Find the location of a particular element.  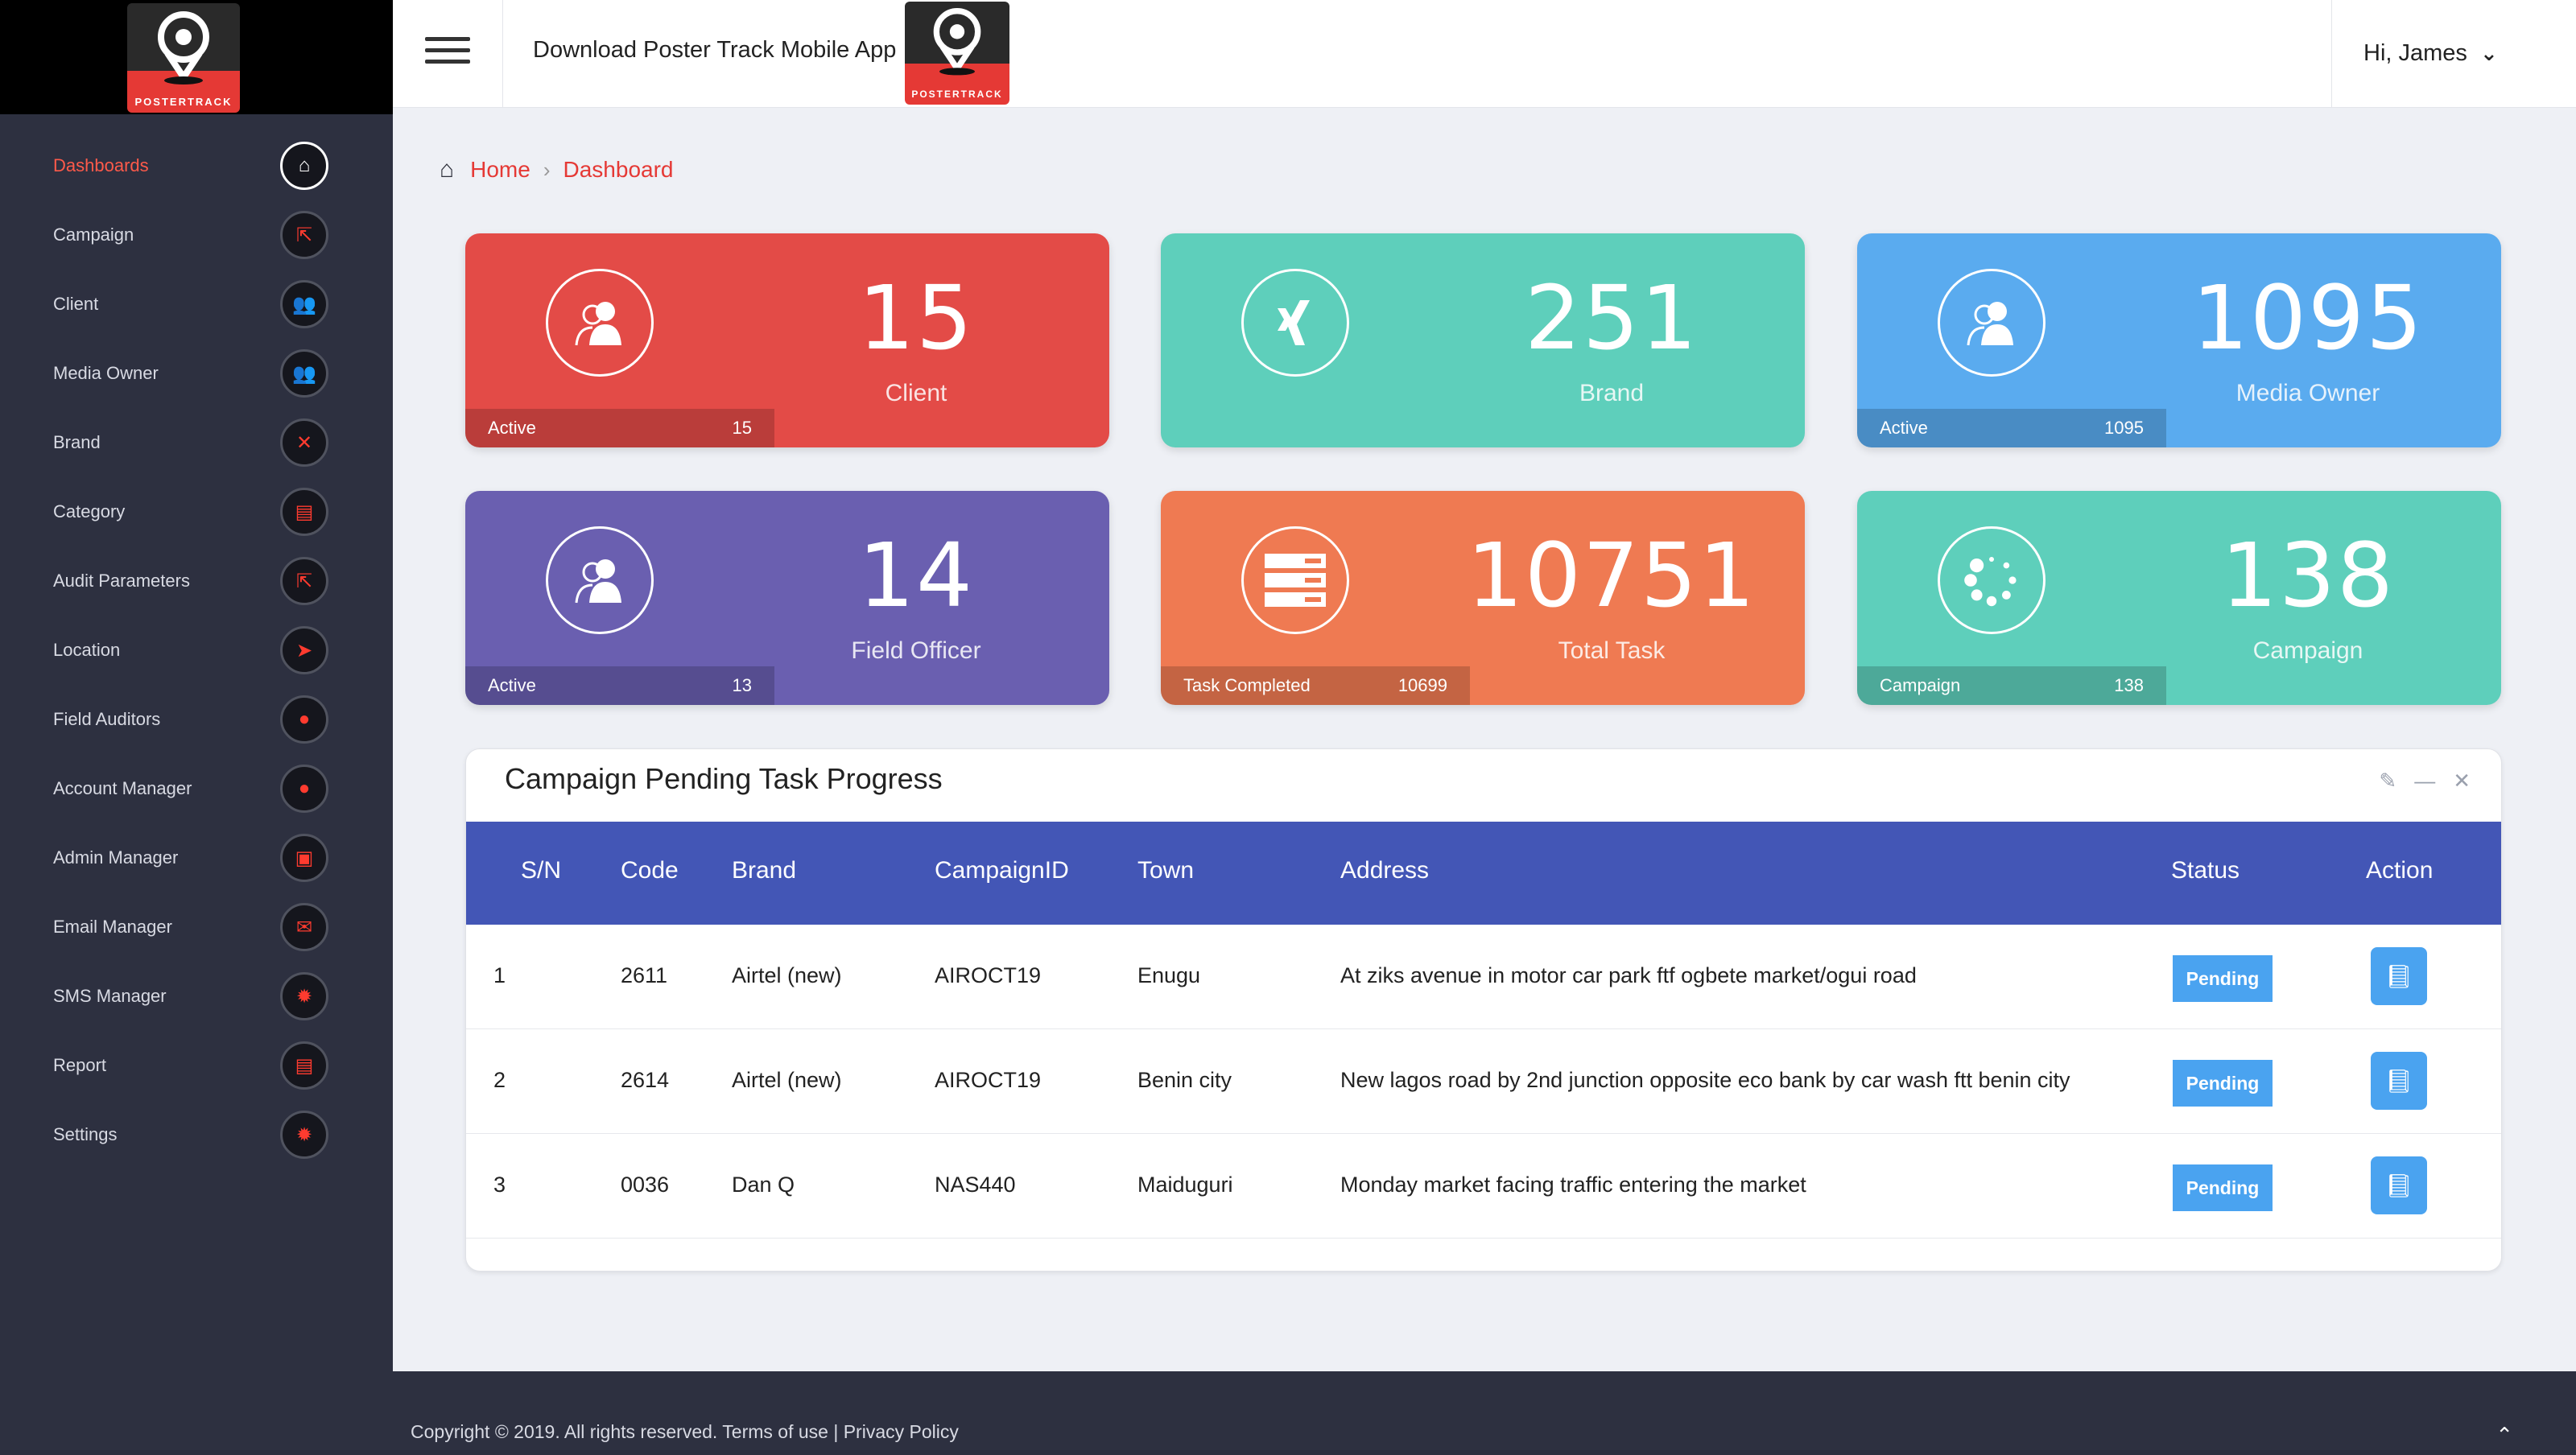

panel-tools: ✎ — ✕ is located at coordinates (2425, 781).